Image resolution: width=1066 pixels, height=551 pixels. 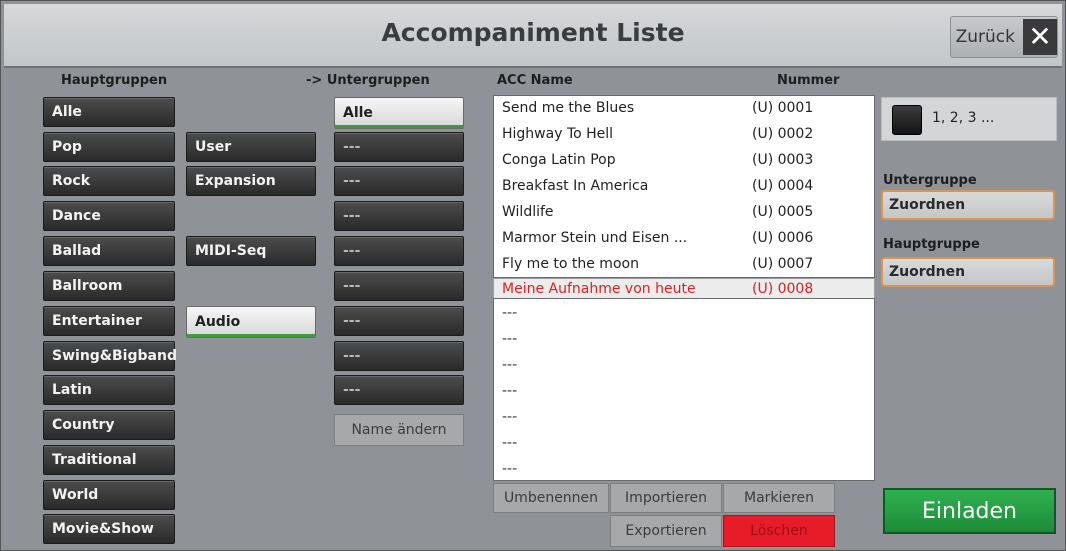 I want to click on maingroup-assign-field: Zuordnen, so click(x=968, y=272).